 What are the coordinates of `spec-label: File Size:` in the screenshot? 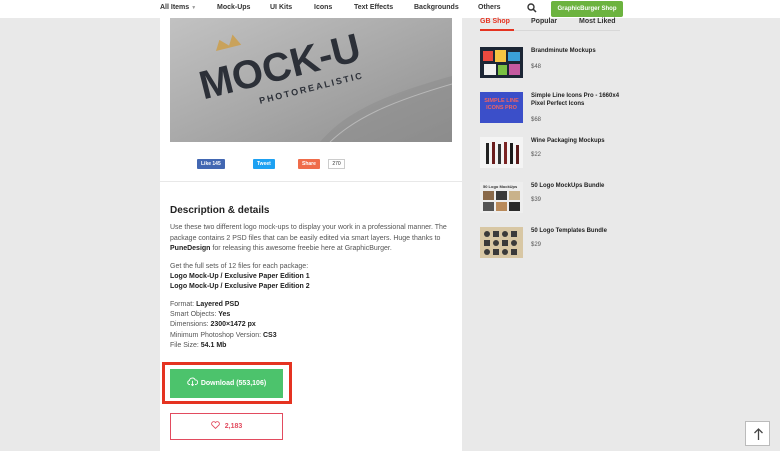 It's located at (184, 345).